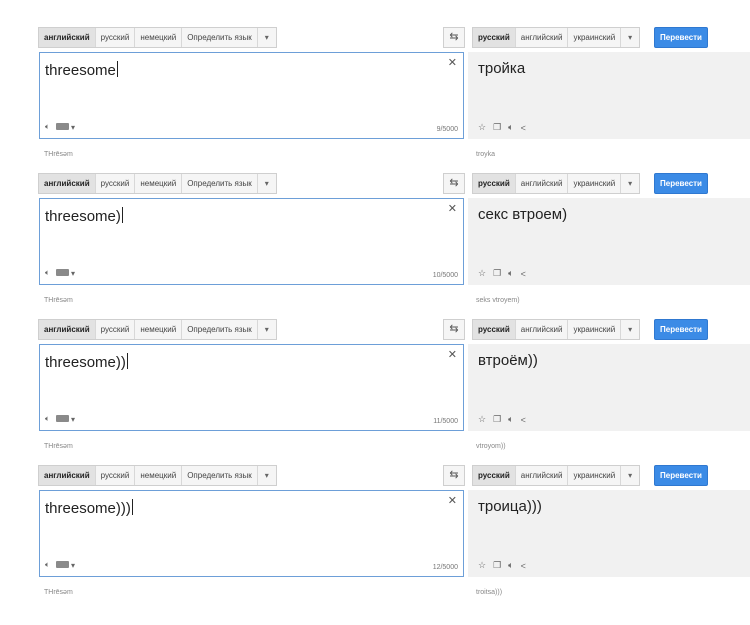  What do you see at coordinates (508, 360) in the screenshot?
I see `translation-text: втроём))` at bounding box center [508, 360].